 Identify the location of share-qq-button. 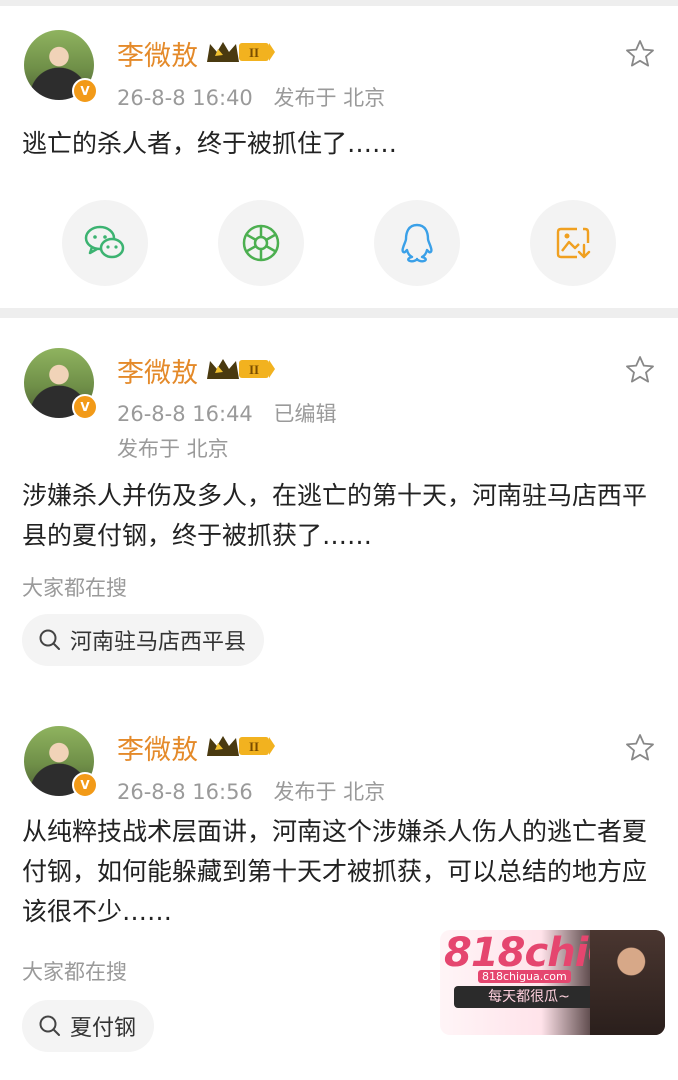
(417, 243).